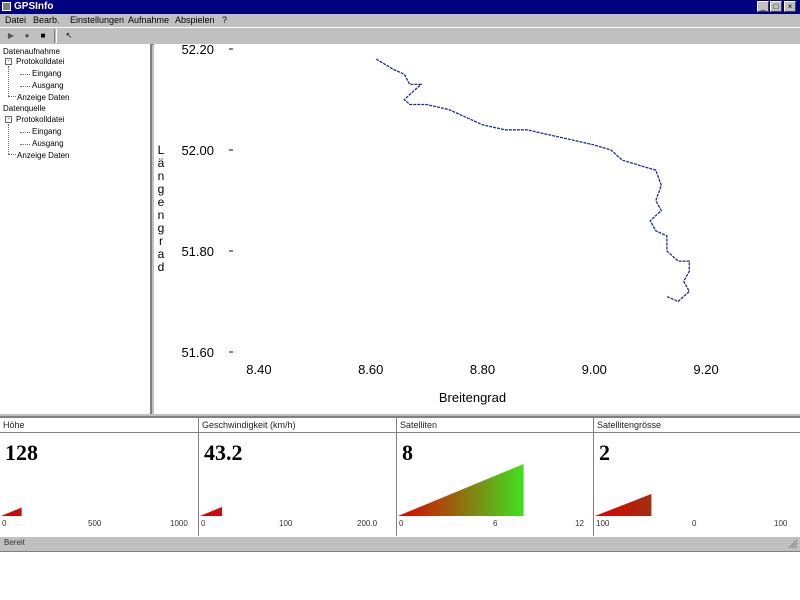 This screenshot has height=600, width=800. I want to click on menu-aufnahme: Aufnahme, so click(148, 20).